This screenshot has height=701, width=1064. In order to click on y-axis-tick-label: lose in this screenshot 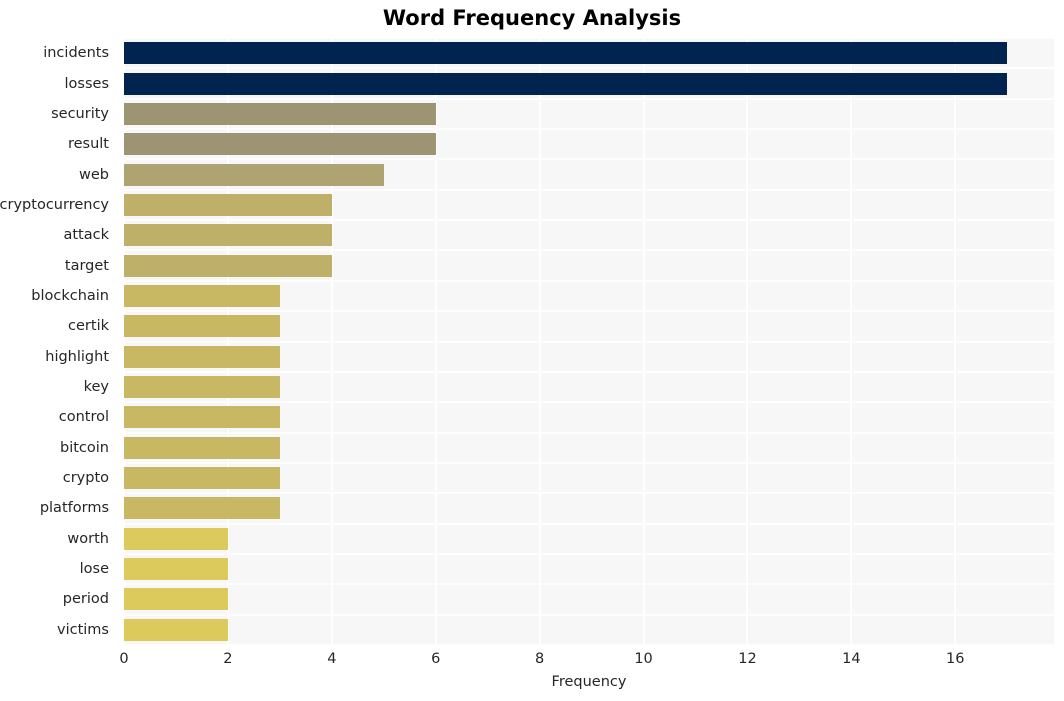, I will do `click(94, 569)`.